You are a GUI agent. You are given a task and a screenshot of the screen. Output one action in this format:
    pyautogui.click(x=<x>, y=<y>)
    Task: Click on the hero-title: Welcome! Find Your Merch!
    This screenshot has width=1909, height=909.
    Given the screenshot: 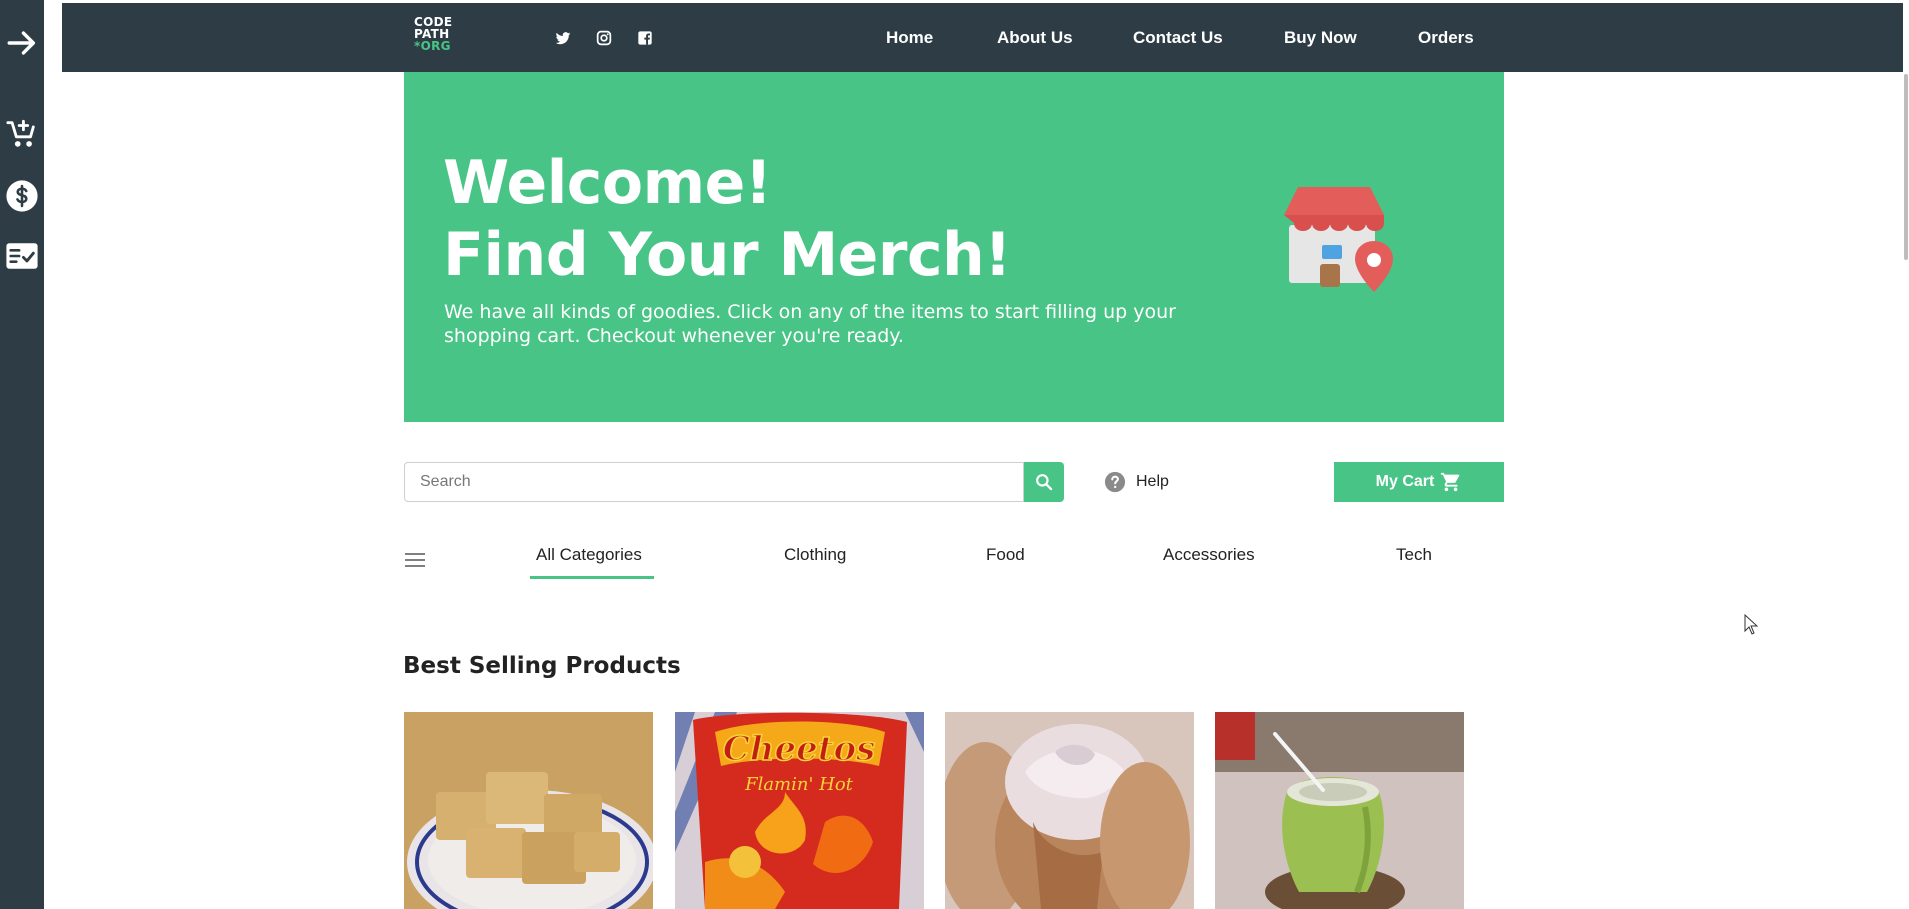 What is the action you would take?
    pyautogui.click(x=727, y=219)
    